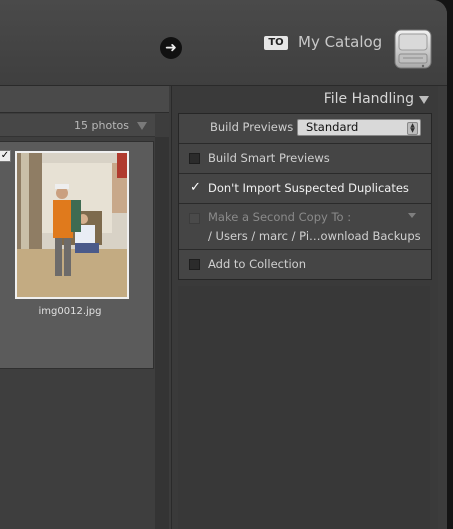 Image resolution: width=453 pixels, height=529 pixels. Describe the element at coordinates (195, 187) in the screenshot. I see `checkmark-icon: ✓` at that location.